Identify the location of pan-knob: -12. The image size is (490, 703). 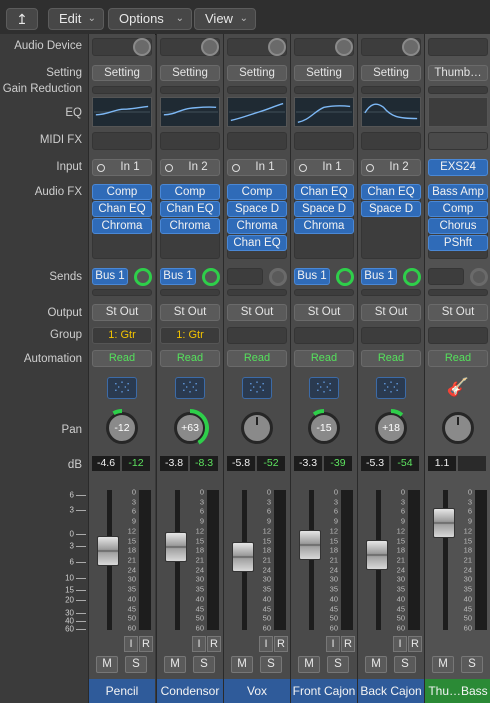
(122, 426).